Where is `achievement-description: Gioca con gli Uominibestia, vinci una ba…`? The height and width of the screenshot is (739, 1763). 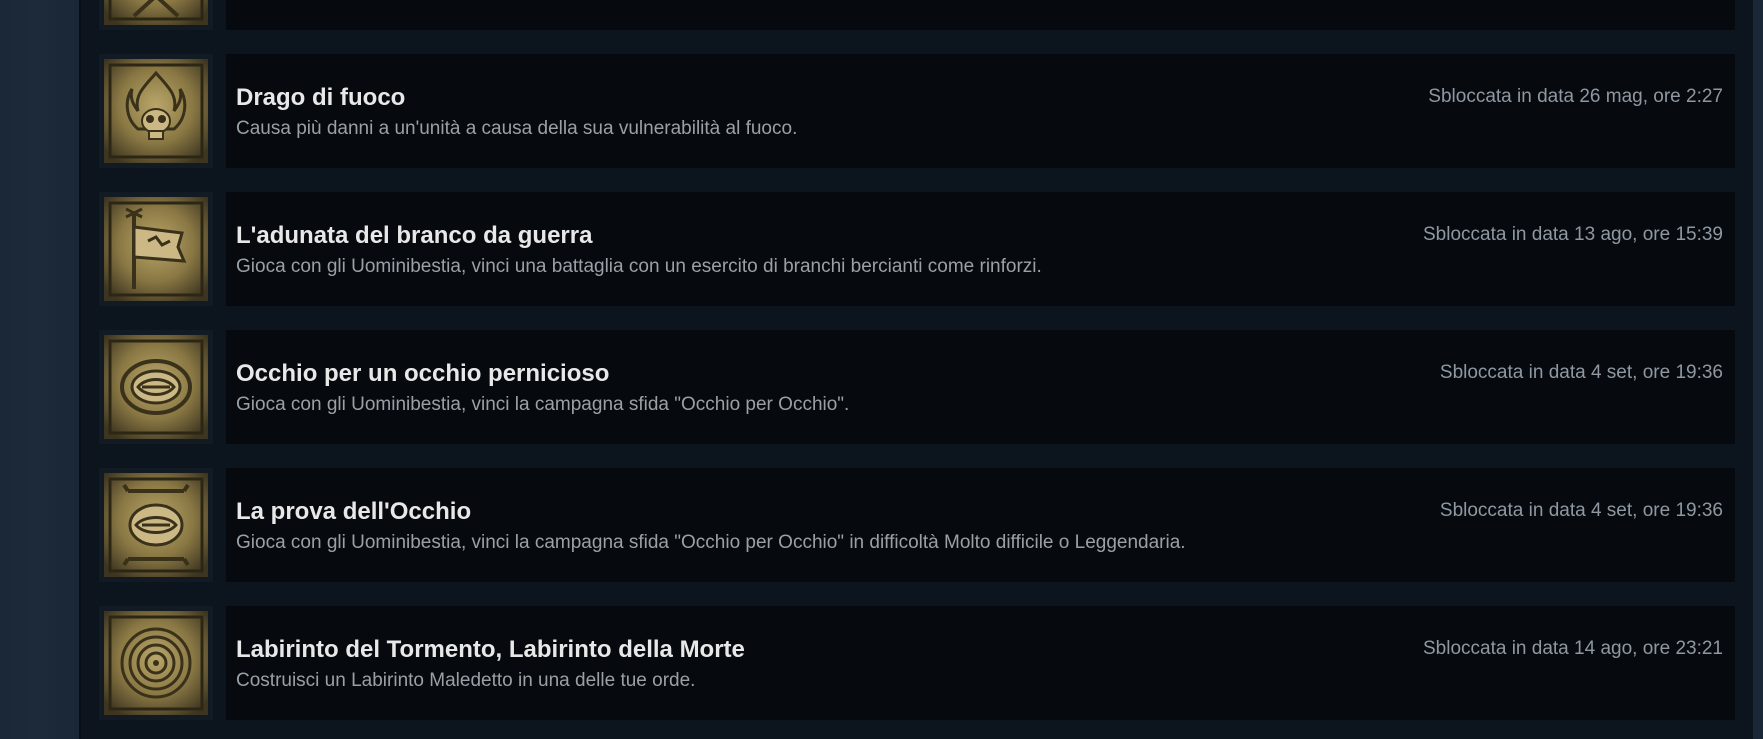
achievement-description: Gioca con gli Uominibestia, vinci una ba… is located at coordinates (639, 266).